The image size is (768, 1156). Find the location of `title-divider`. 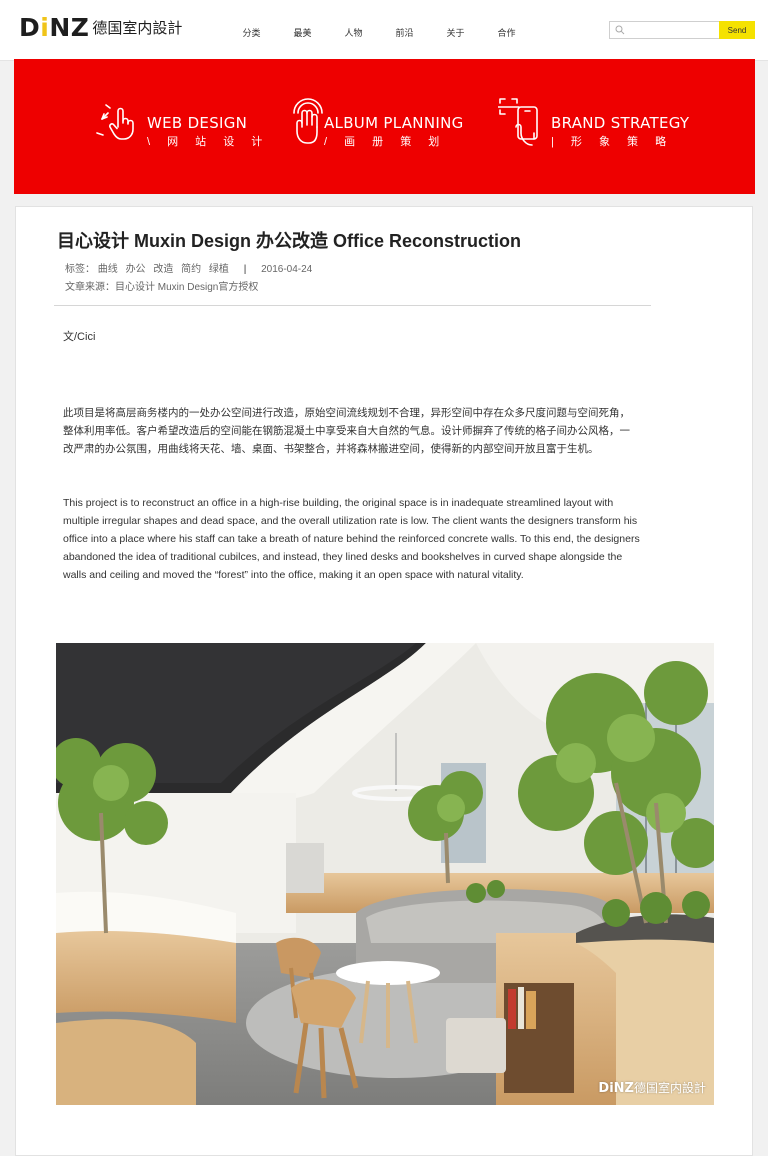

title-divider is located at coordinates (352, 305).